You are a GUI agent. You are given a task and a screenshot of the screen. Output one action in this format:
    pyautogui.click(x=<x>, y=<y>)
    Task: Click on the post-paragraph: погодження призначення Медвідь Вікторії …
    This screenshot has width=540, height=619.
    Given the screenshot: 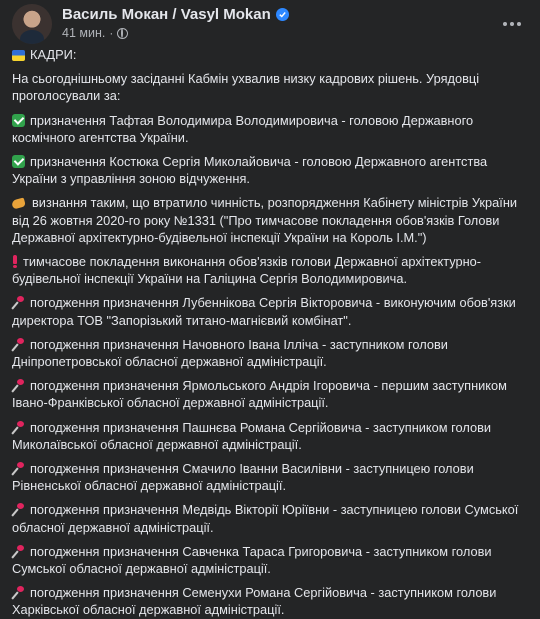 What is the action you would take?
    pyautogui.click(x=270, y=518)
    